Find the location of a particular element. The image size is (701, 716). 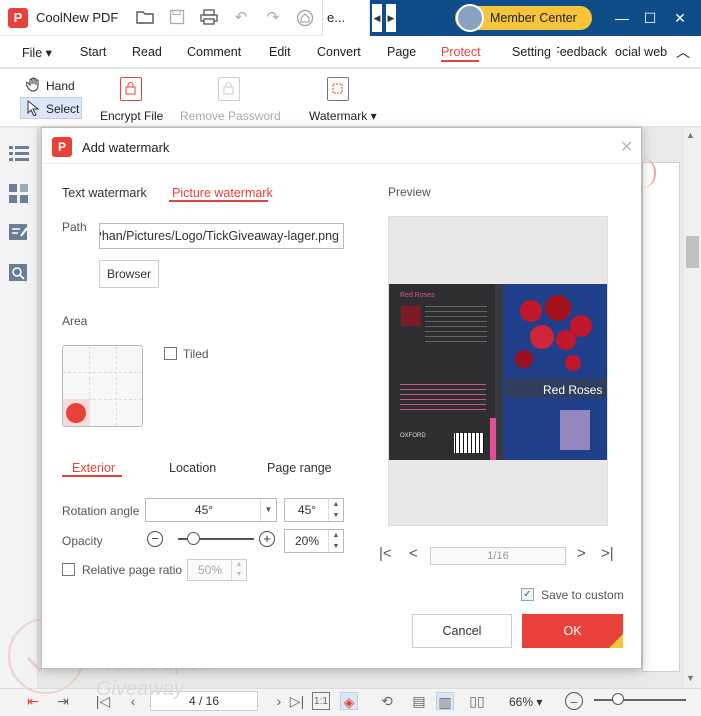

cover-barcode is located at coordinates (469, 443).